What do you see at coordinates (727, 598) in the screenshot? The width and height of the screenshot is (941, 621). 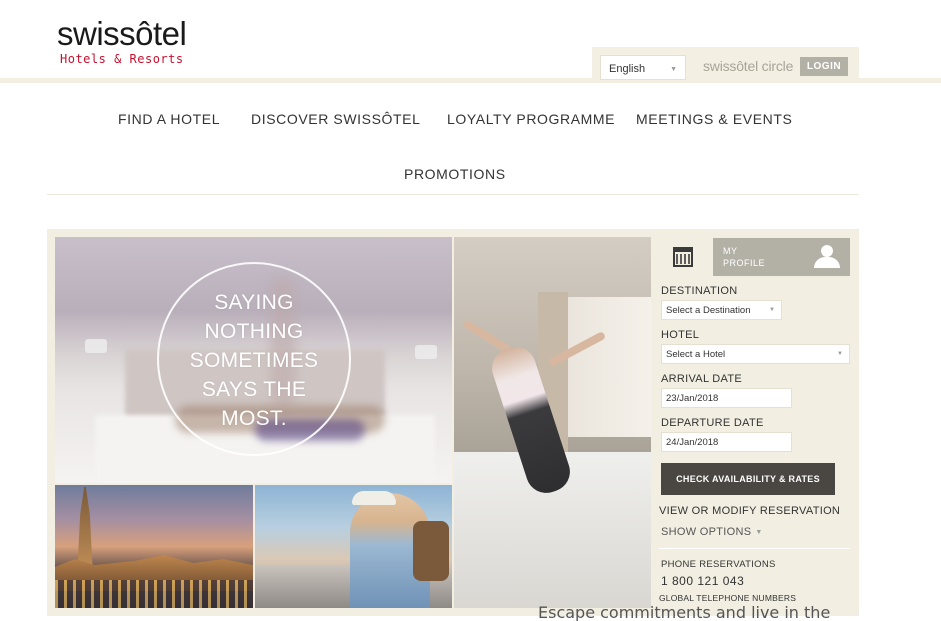 I see `global-telephone-numbers-link: GLOBAL TELEPHONE NUMBERS` at bounding box center [727, 598].